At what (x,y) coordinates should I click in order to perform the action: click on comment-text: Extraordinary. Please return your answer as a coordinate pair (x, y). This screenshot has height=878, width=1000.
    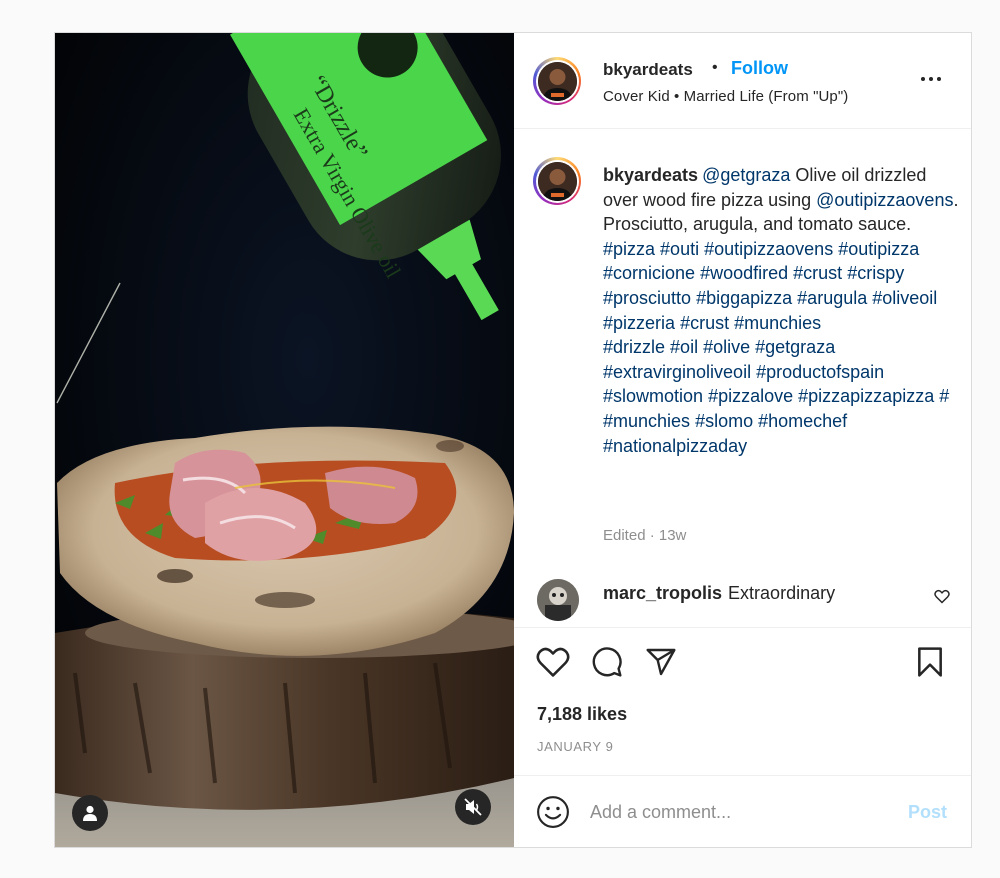
    Looking at the image, I should click on (782, 593).